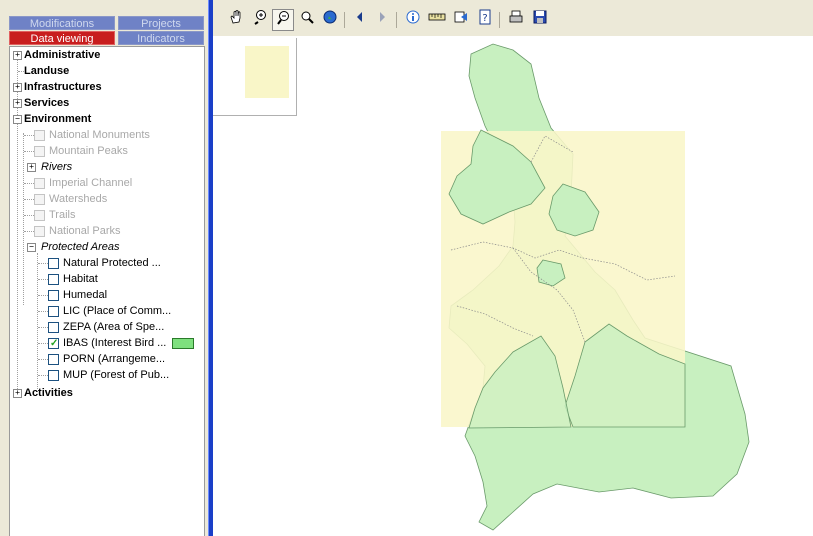 Image resolution: width=813 pixels, height=536 pixels. Describe the element at coordinates (283, 20) in the screenshot. I see `zoom-out-icon` at that location.